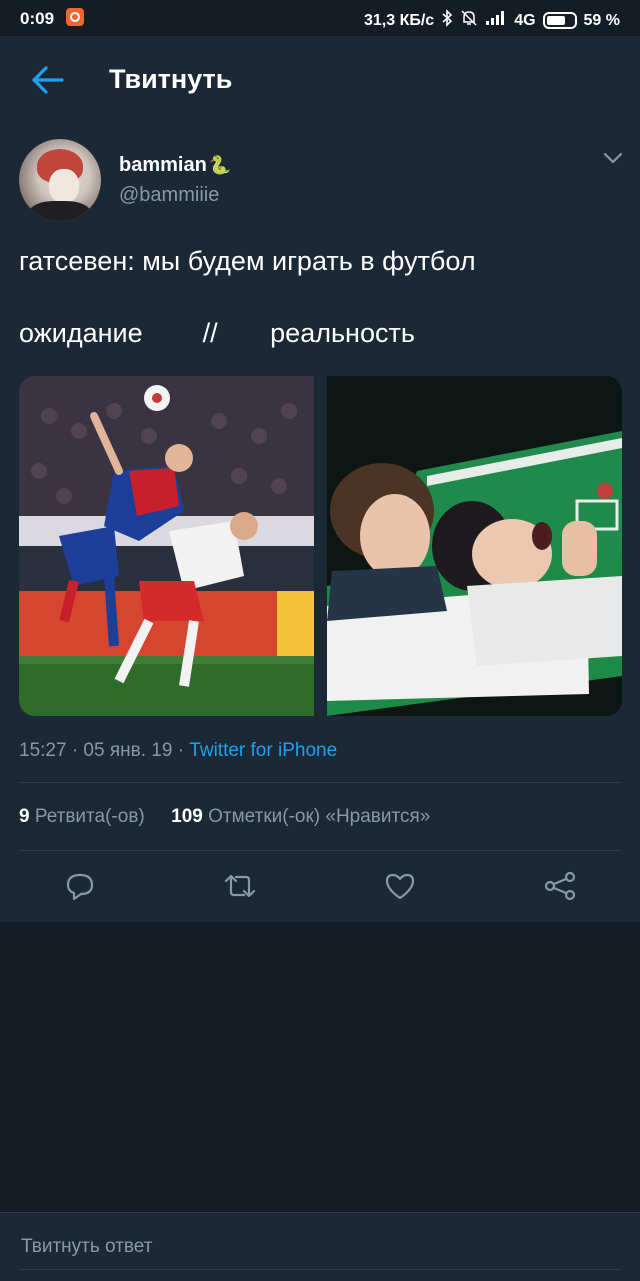 The image size is (640, 1281). I want to click on chevron-down-icon, so click(613, 158).